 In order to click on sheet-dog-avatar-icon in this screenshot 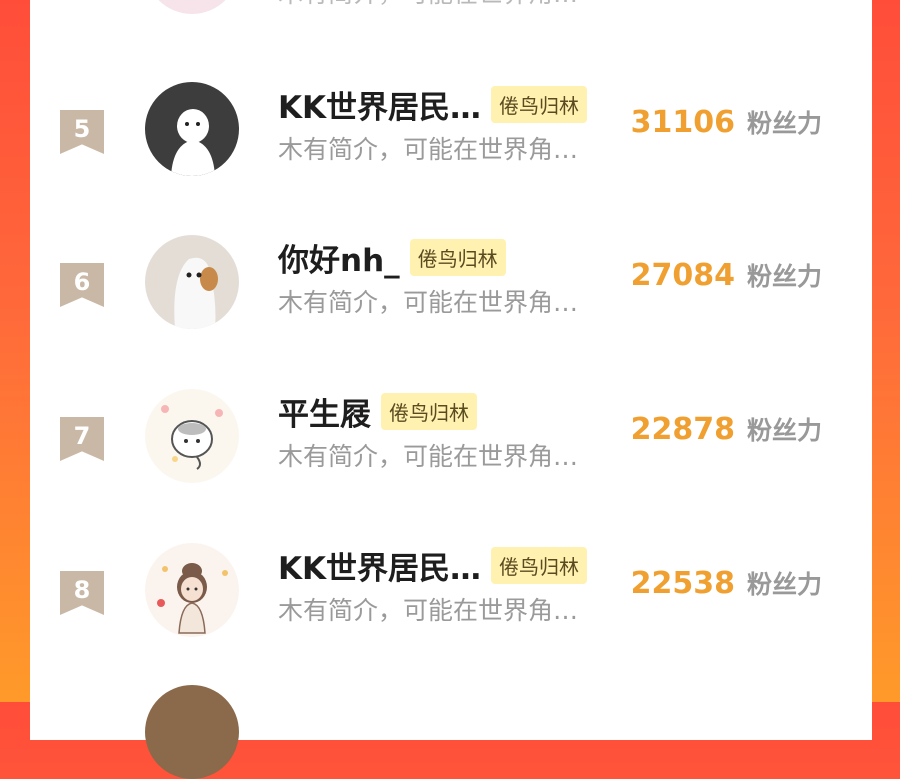, I will do `click(192, 282)`.